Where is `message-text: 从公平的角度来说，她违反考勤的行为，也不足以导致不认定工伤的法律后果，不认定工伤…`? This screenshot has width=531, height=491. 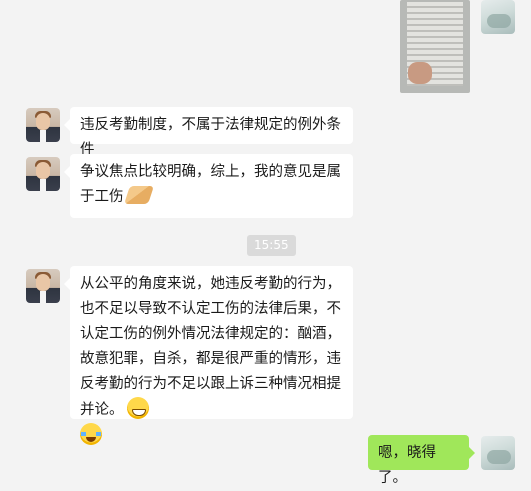 message-text: 从公平的角度来说，她违反考勤的行为，也不足以导致不认定工伤的法律后果，不认定工伤… is located at coordinates (210, 347).